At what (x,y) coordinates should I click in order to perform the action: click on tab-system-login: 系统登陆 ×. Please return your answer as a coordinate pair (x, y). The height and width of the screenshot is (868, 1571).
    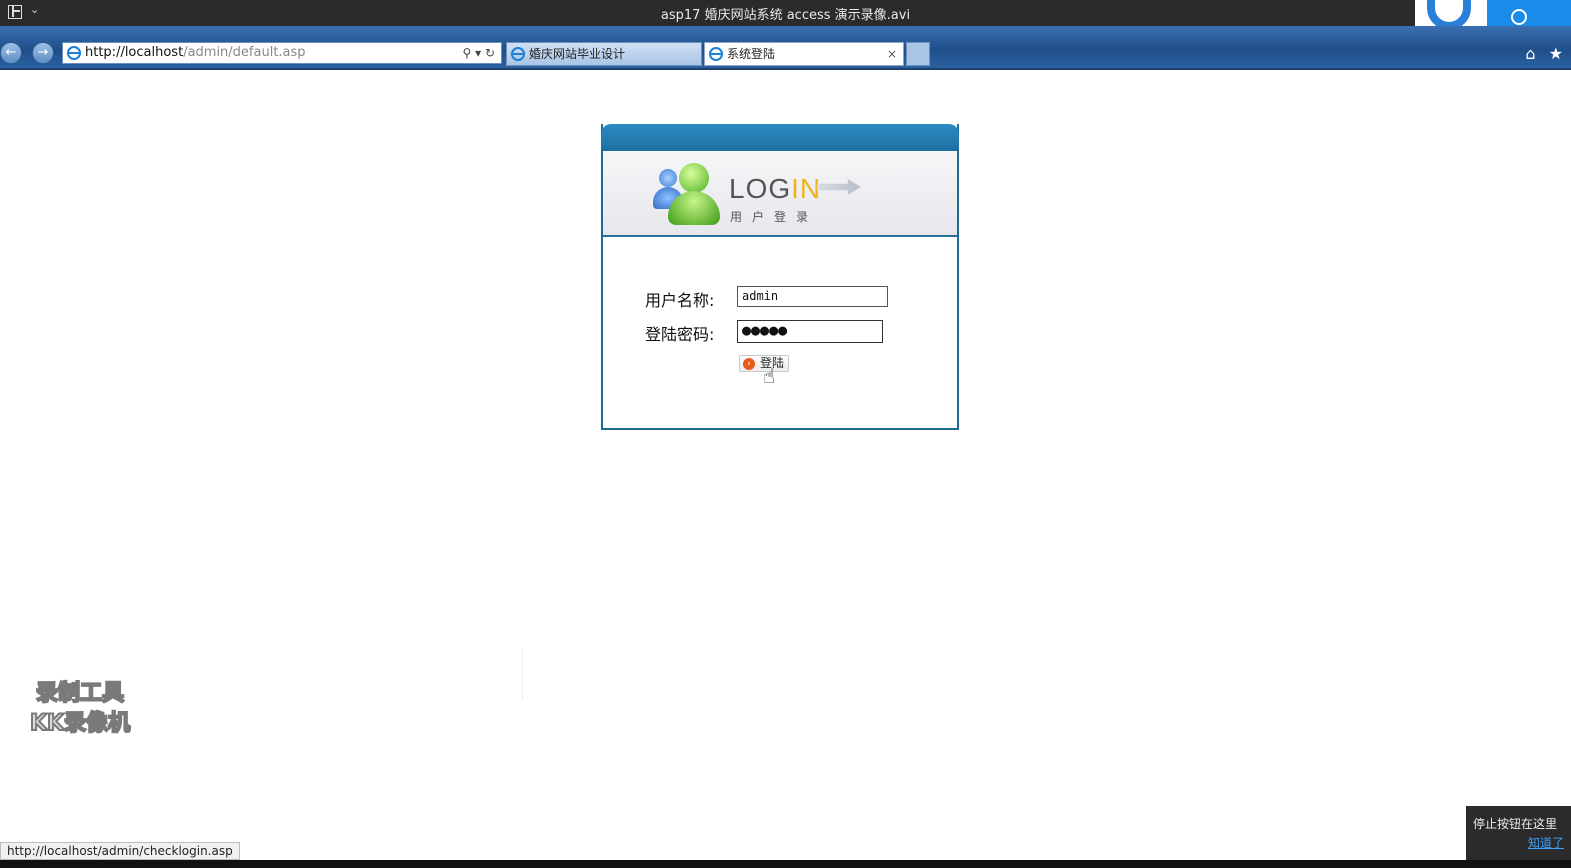
    Looking at the image, I should click on (804, 54).